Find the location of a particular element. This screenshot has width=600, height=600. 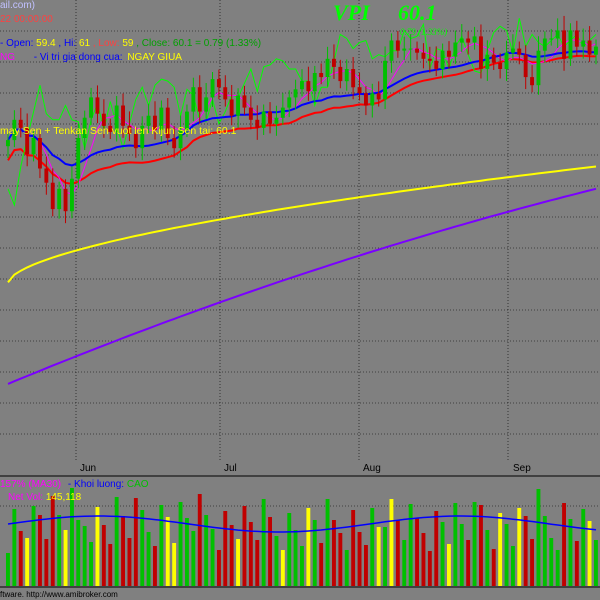

low-label: , Low: is located at coordinates (106, 43).